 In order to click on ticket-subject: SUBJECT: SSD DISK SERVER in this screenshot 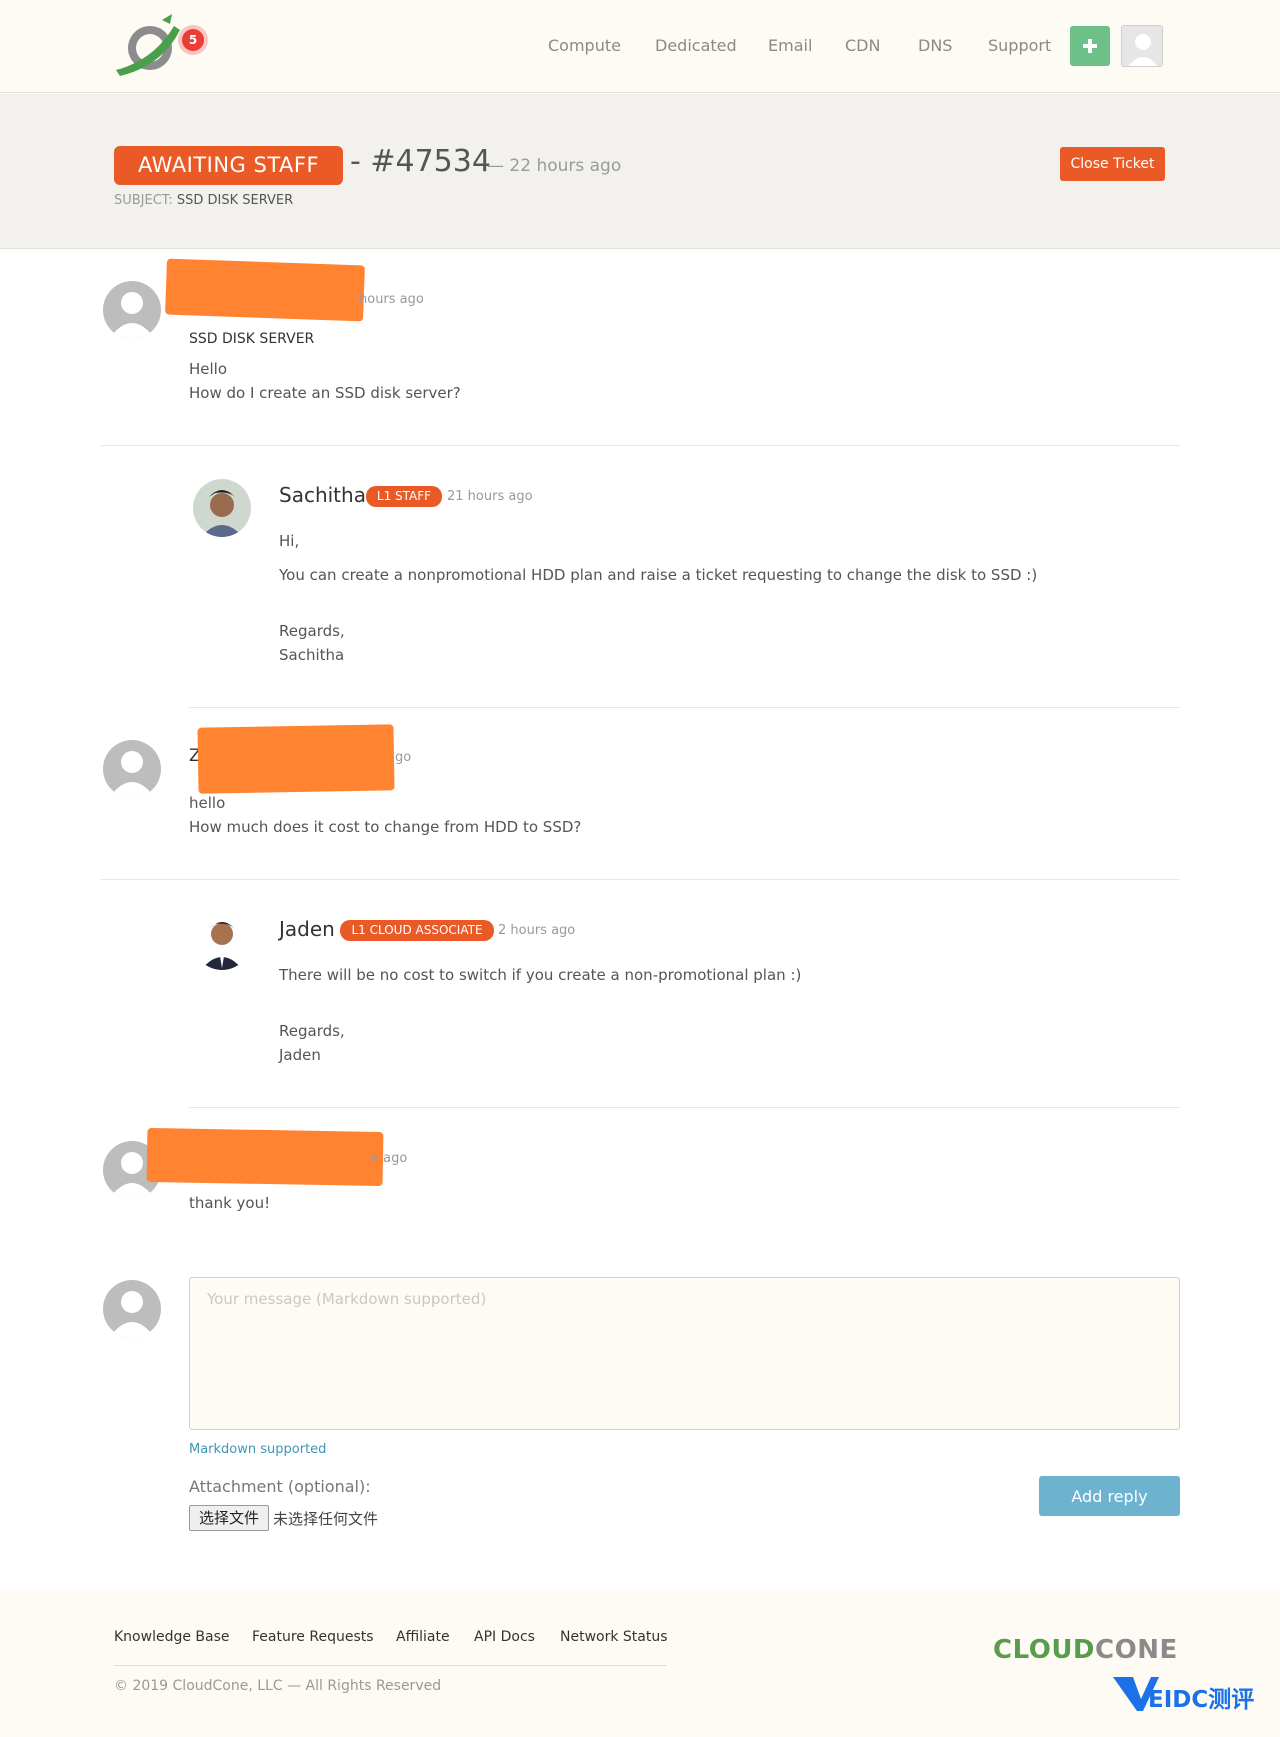, I will do `click(203, 200)`.